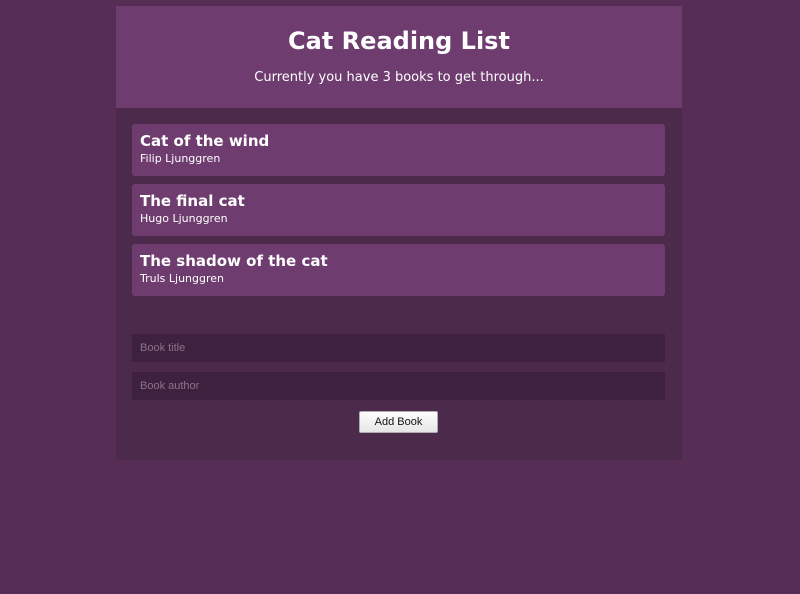 The image size is (800, 594). What do you see at coordinates (192, 201) in the screenshot?
I see `book-title: The final cat` at bounding box center [192, 201].